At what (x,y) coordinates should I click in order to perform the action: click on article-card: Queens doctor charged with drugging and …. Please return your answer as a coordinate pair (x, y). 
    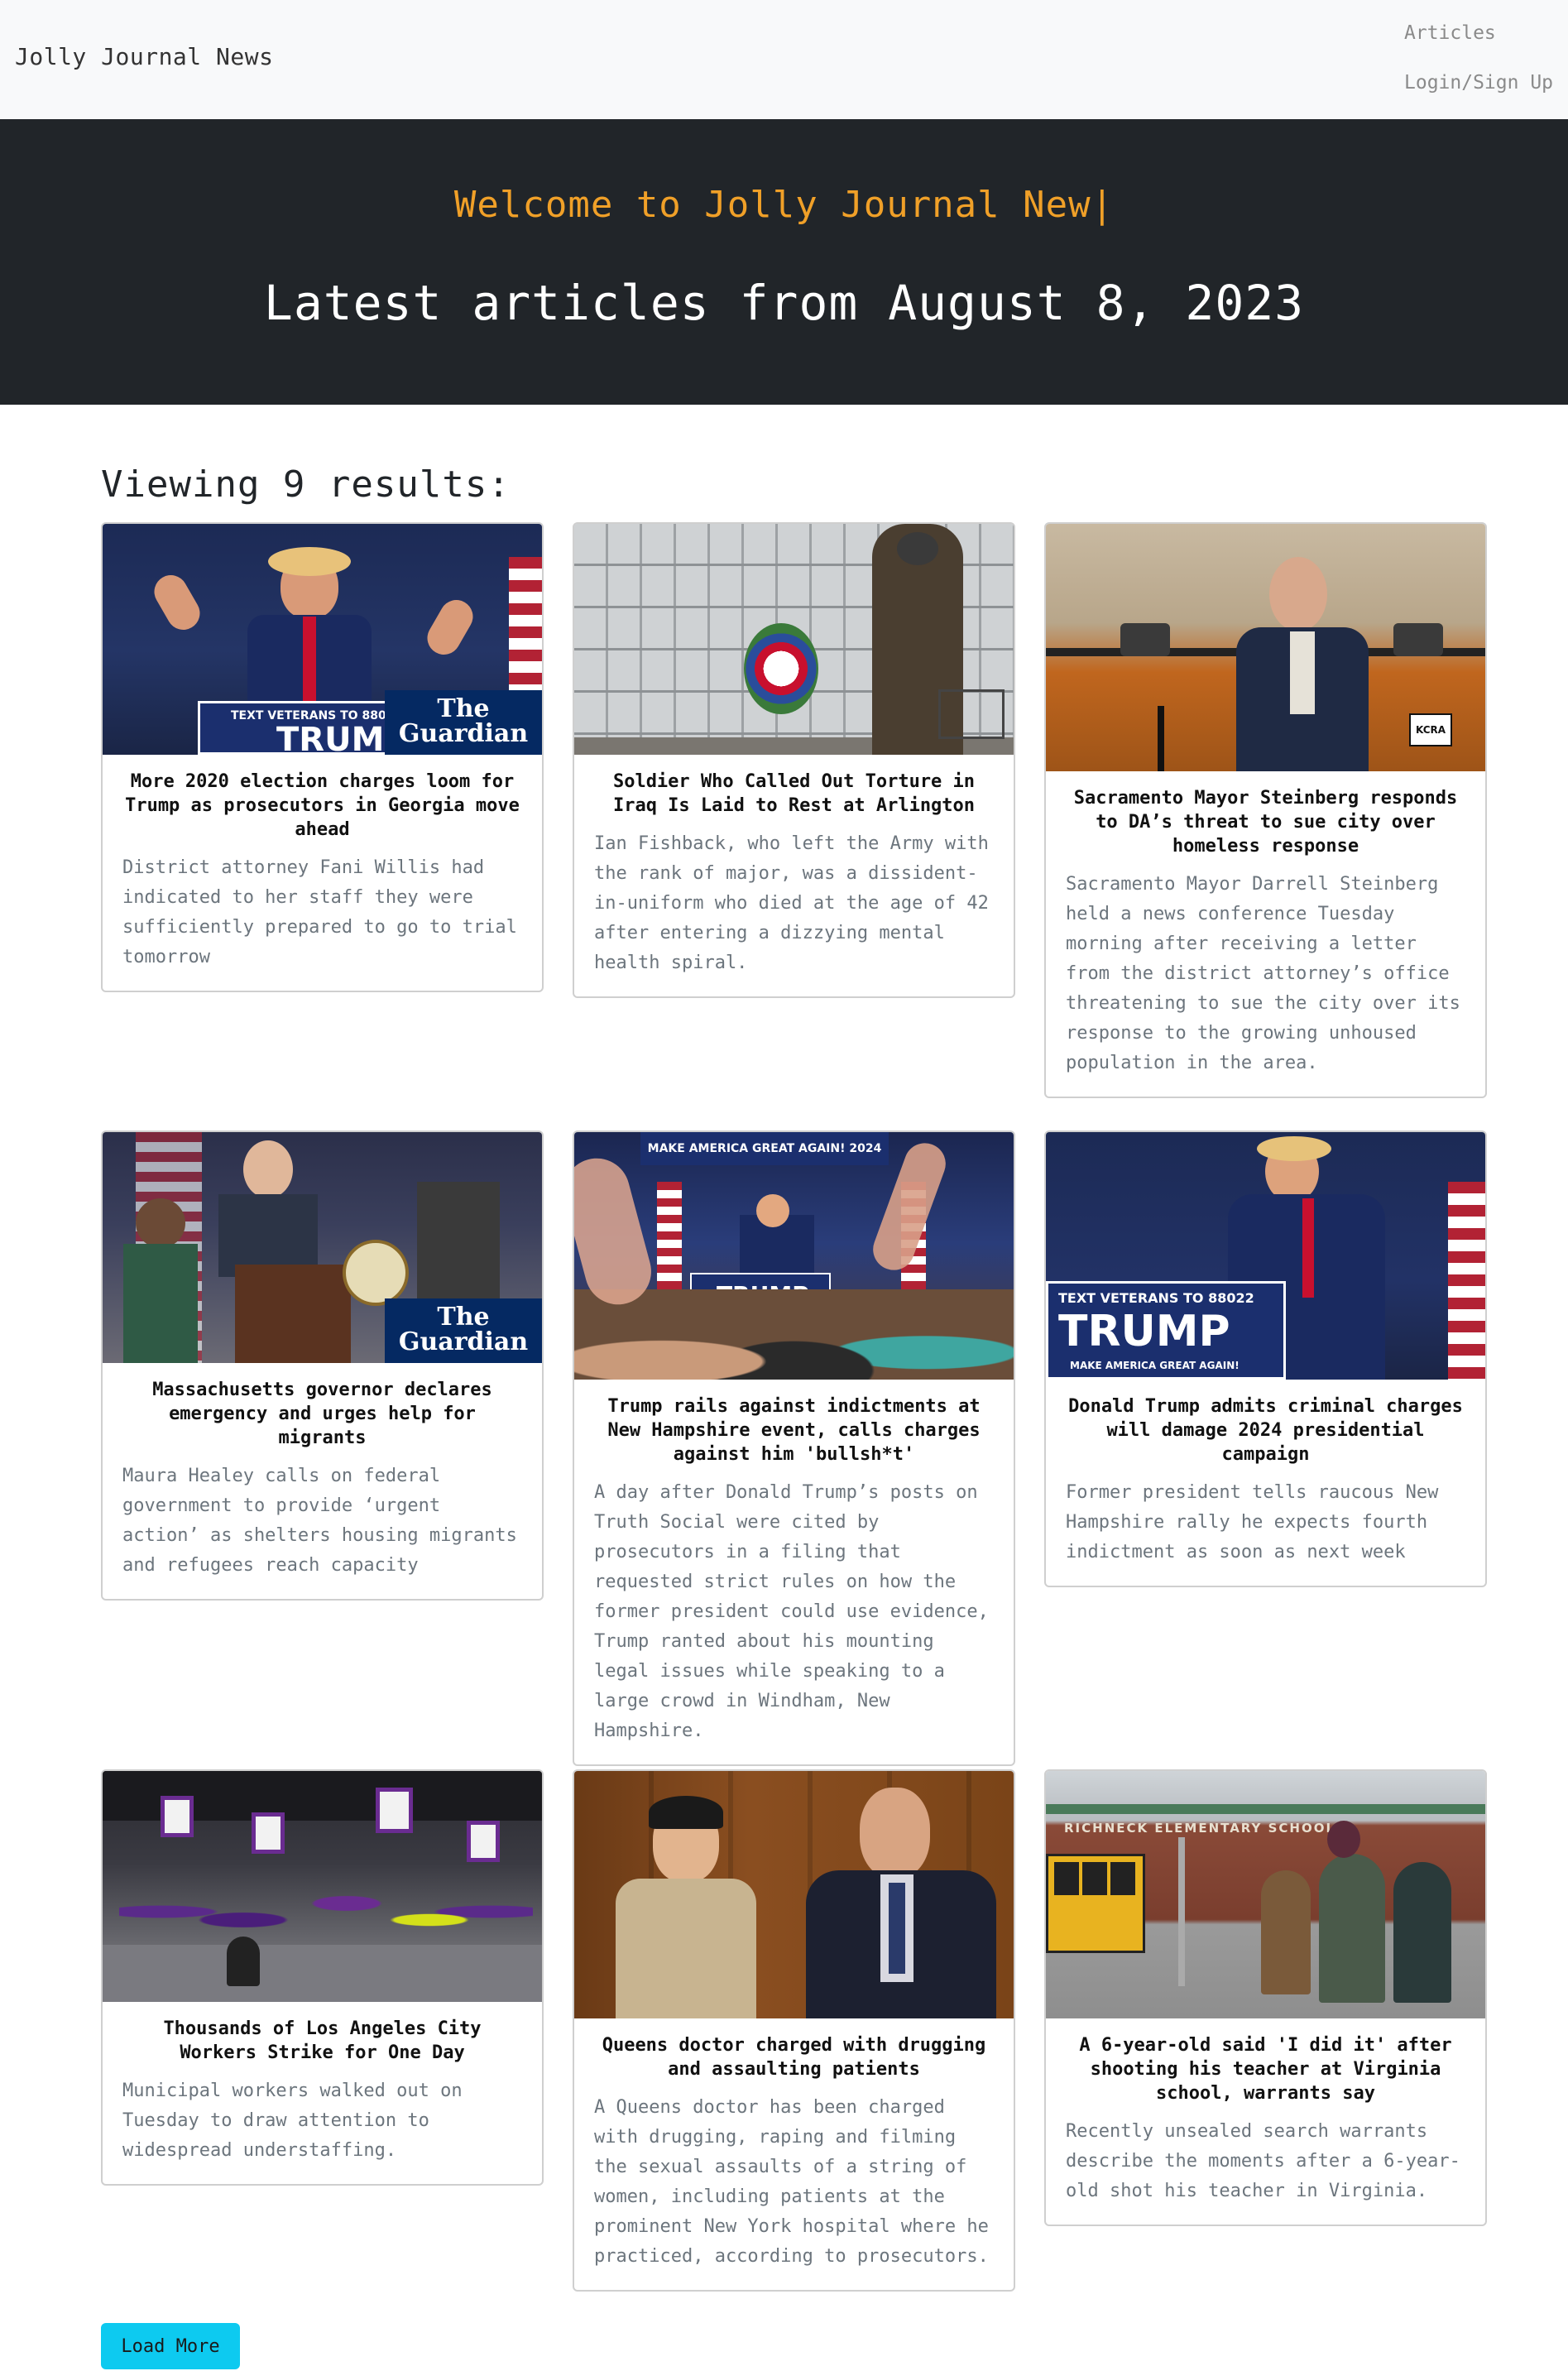
    Looking at the image, I should click on (794, 2030).